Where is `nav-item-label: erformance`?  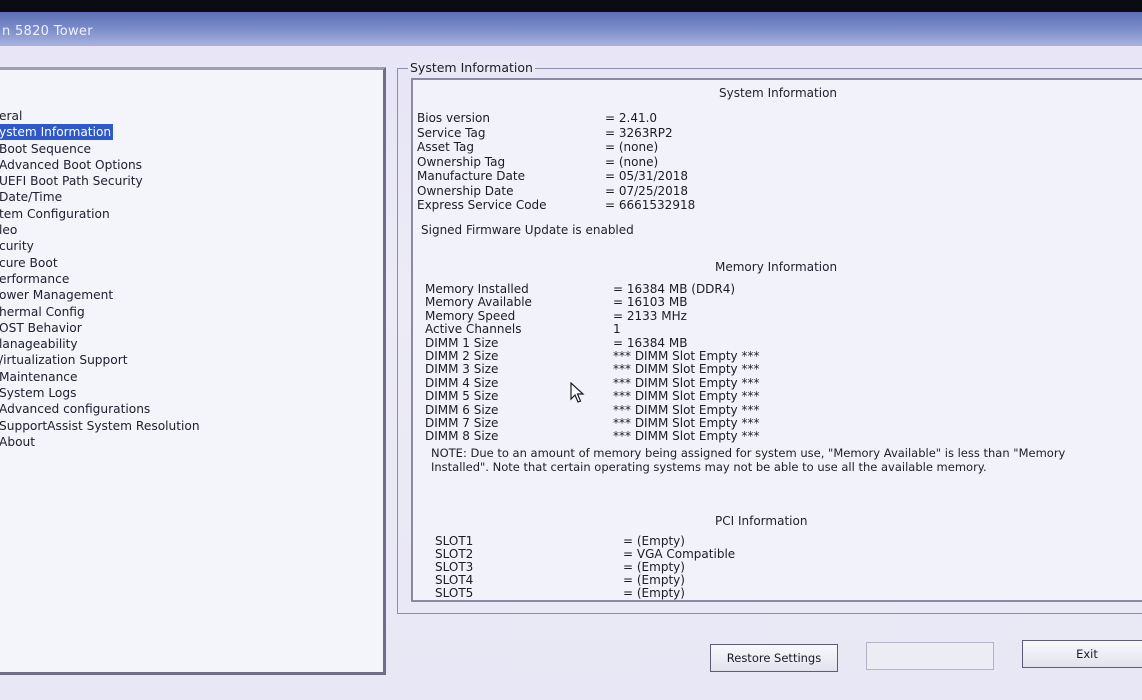
nav-item-label: erformance is located at coordinates (35, 278).